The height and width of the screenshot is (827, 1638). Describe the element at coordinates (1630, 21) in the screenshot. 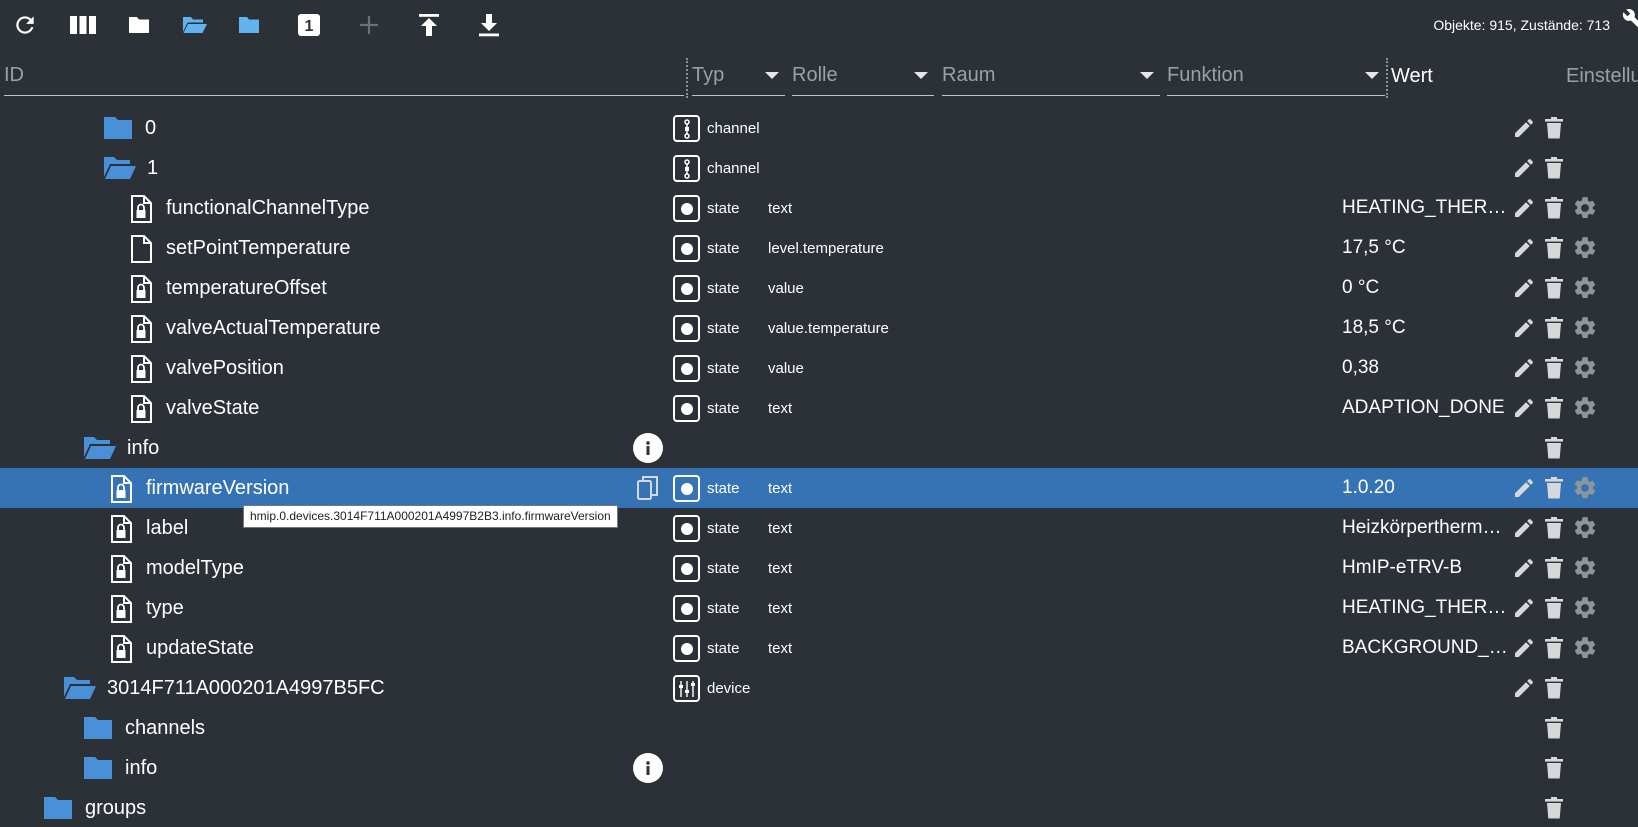

I see `wrench-icon` at that location.